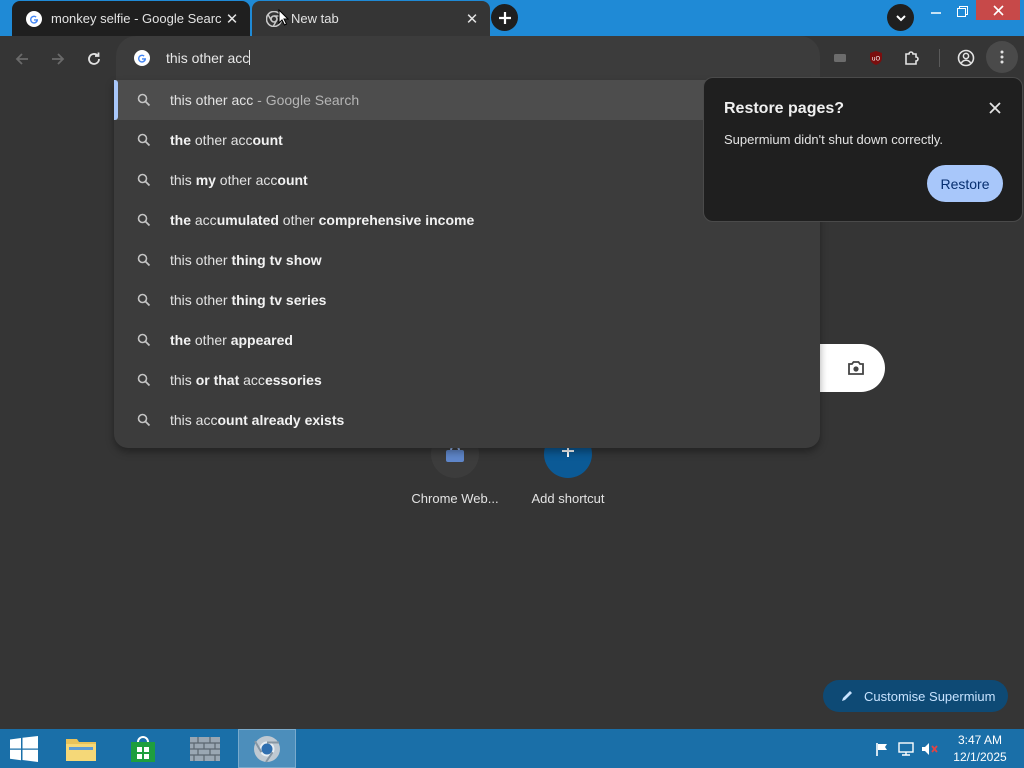 This screenshot has height=768, width=1024. I want to click on suggestion-text-part: this acc, so click(194, 420).